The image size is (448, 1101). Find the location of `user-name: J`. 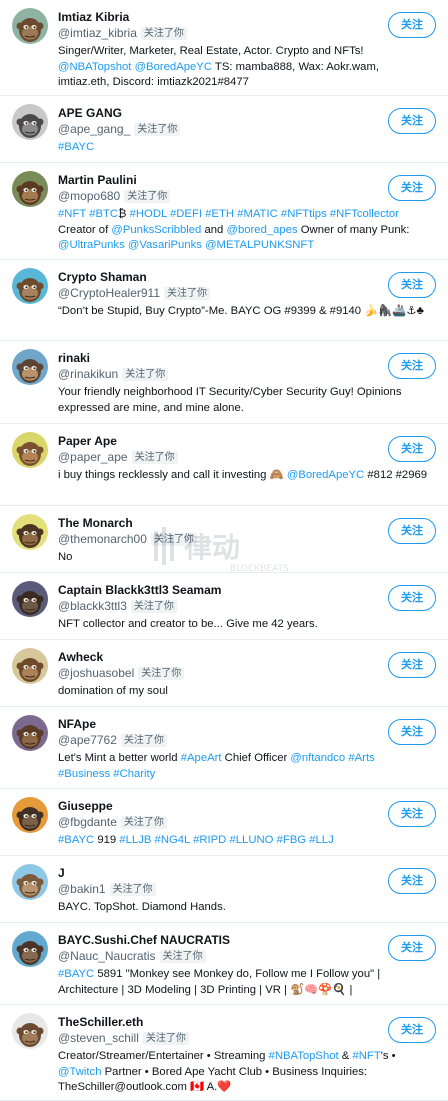

user-name: J is located at coordinates (243, 873).